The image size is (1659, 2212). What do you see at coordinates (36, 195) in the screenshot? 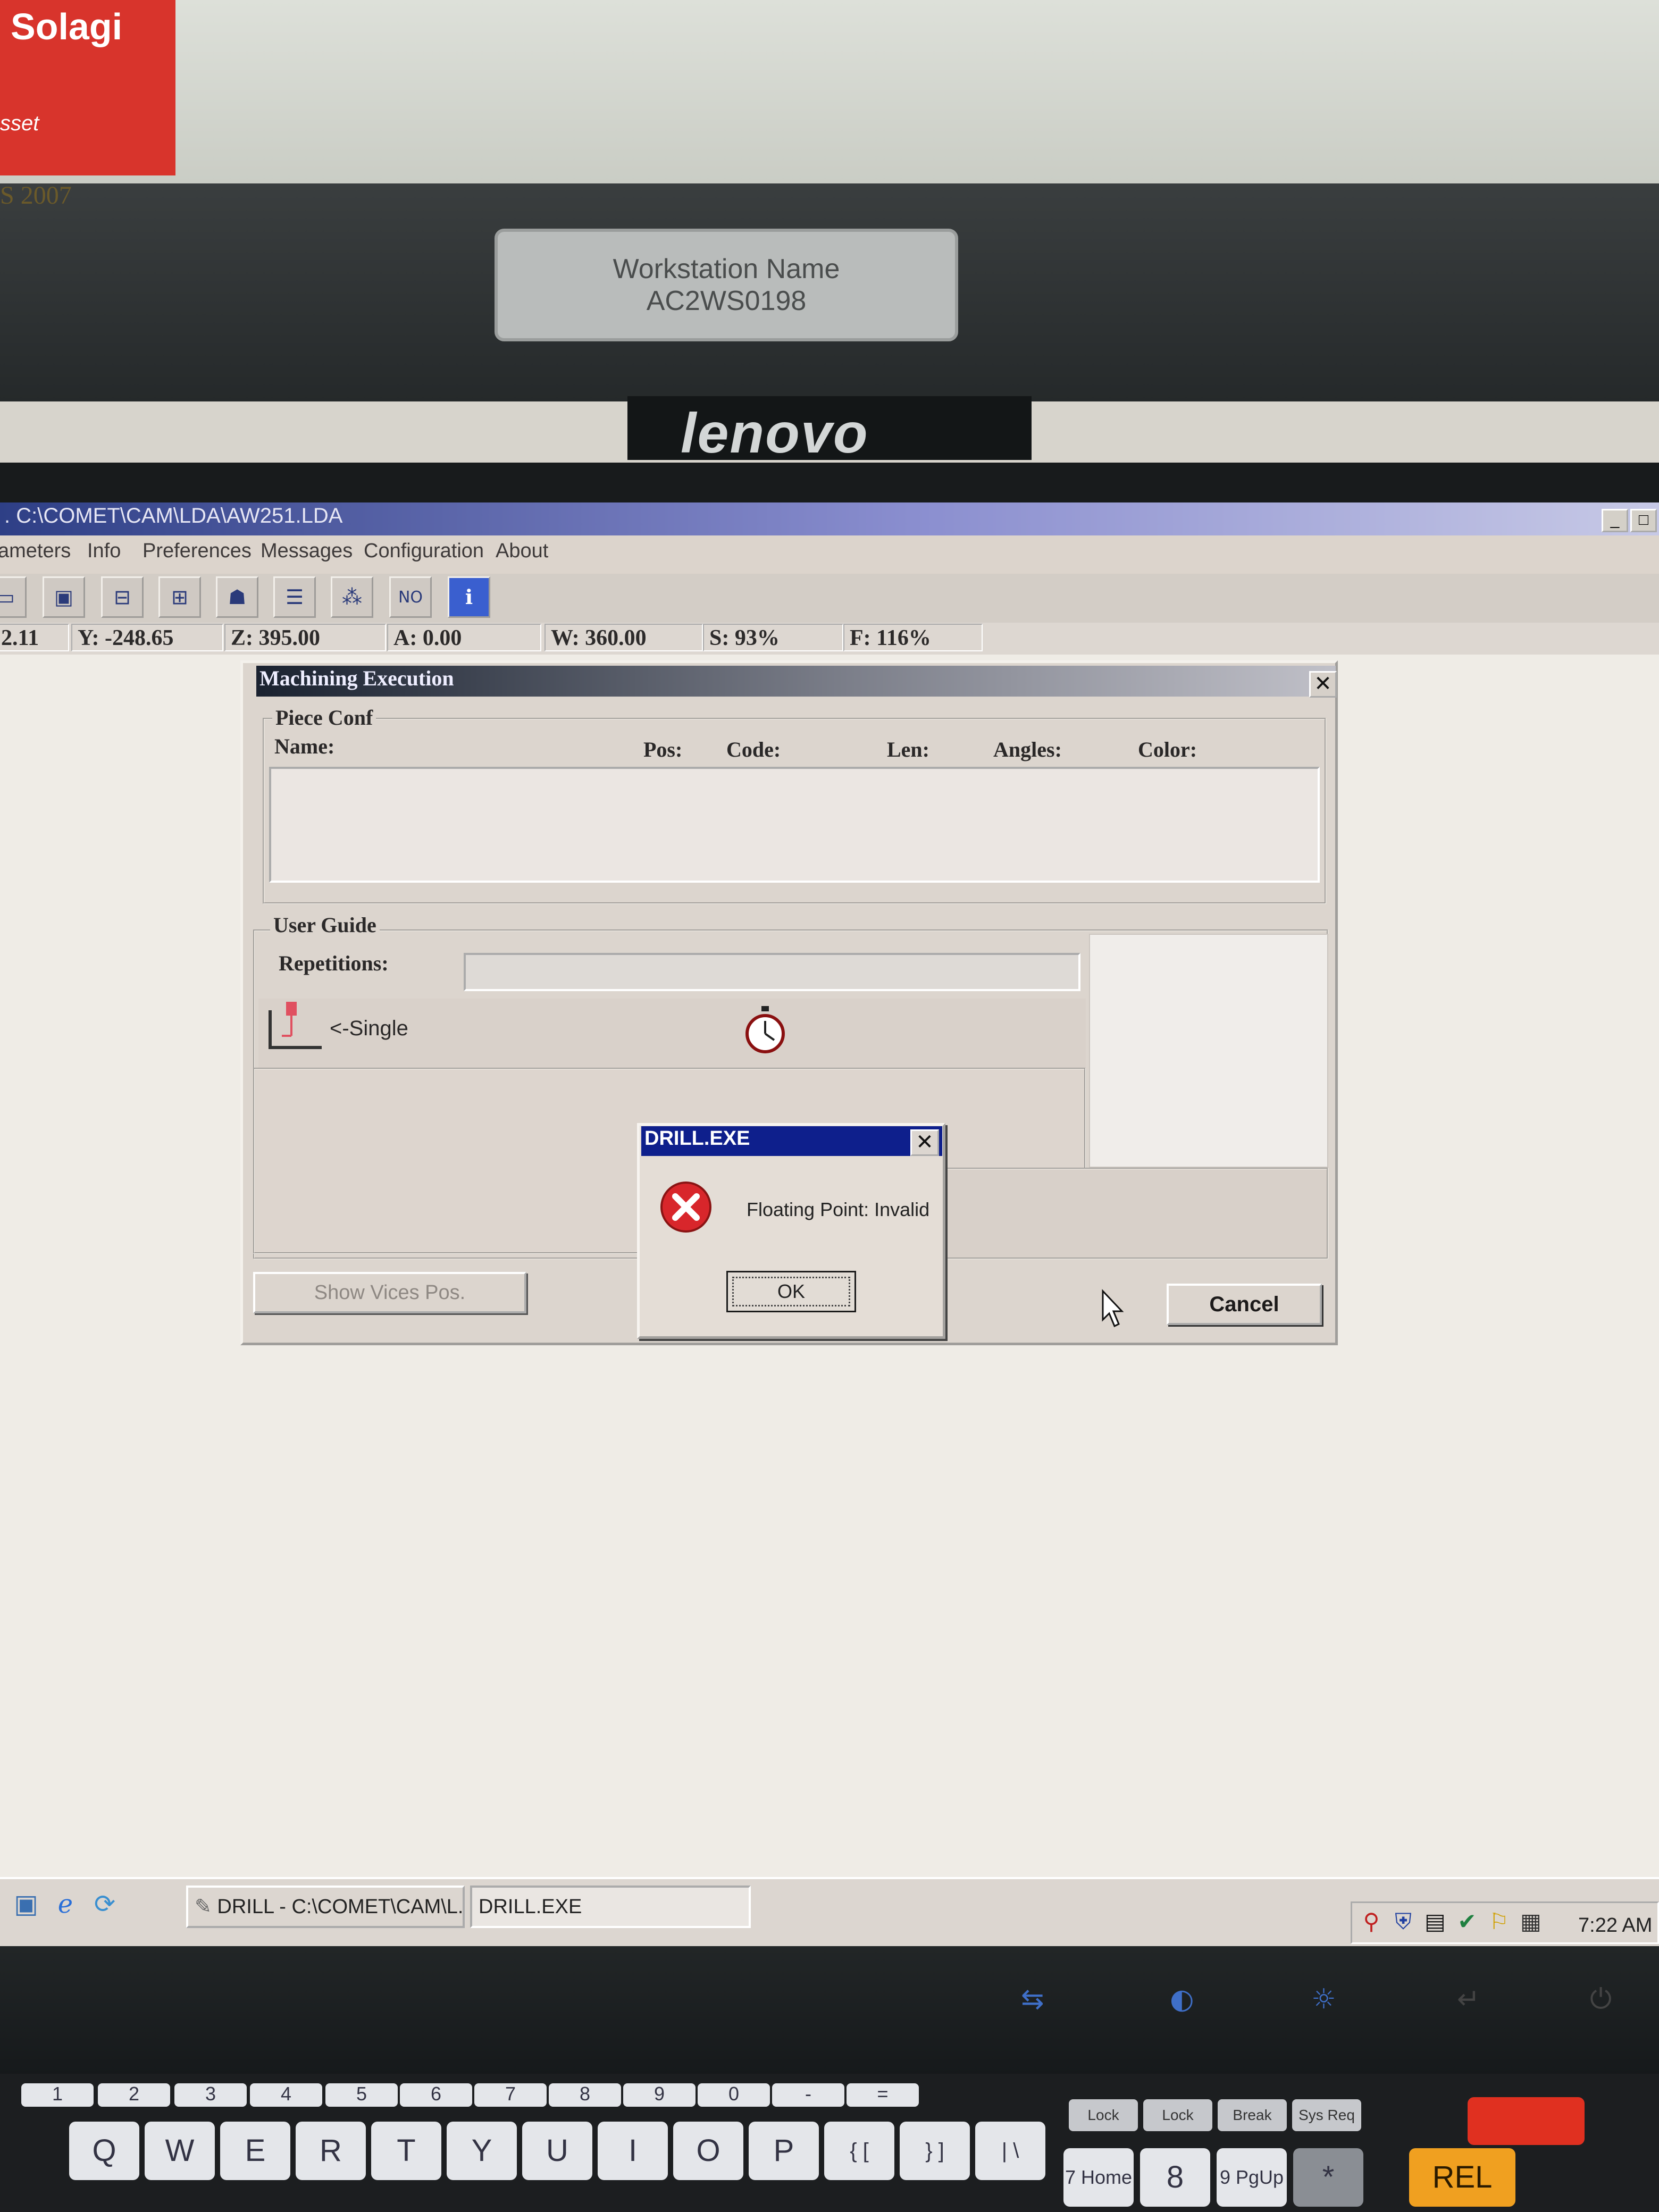
I see `bezel-edge-text: S 2007` at bounding box center [36, 195].